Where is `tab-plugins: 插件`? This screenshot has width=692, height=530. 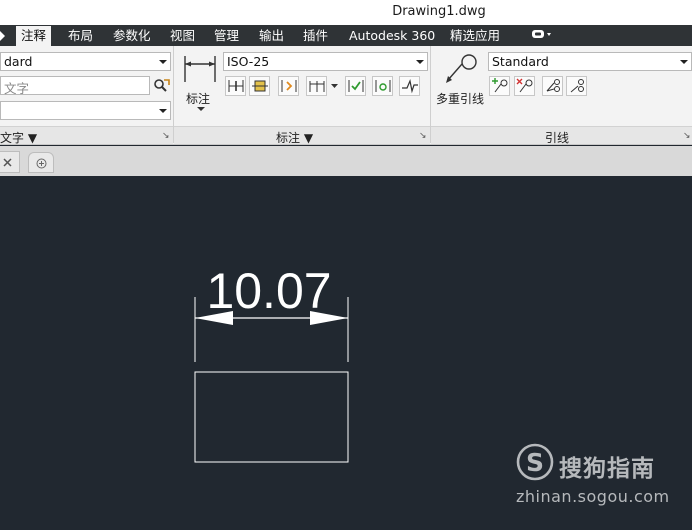
tab-plugins: 插件 is located at coordinates (315, 35).